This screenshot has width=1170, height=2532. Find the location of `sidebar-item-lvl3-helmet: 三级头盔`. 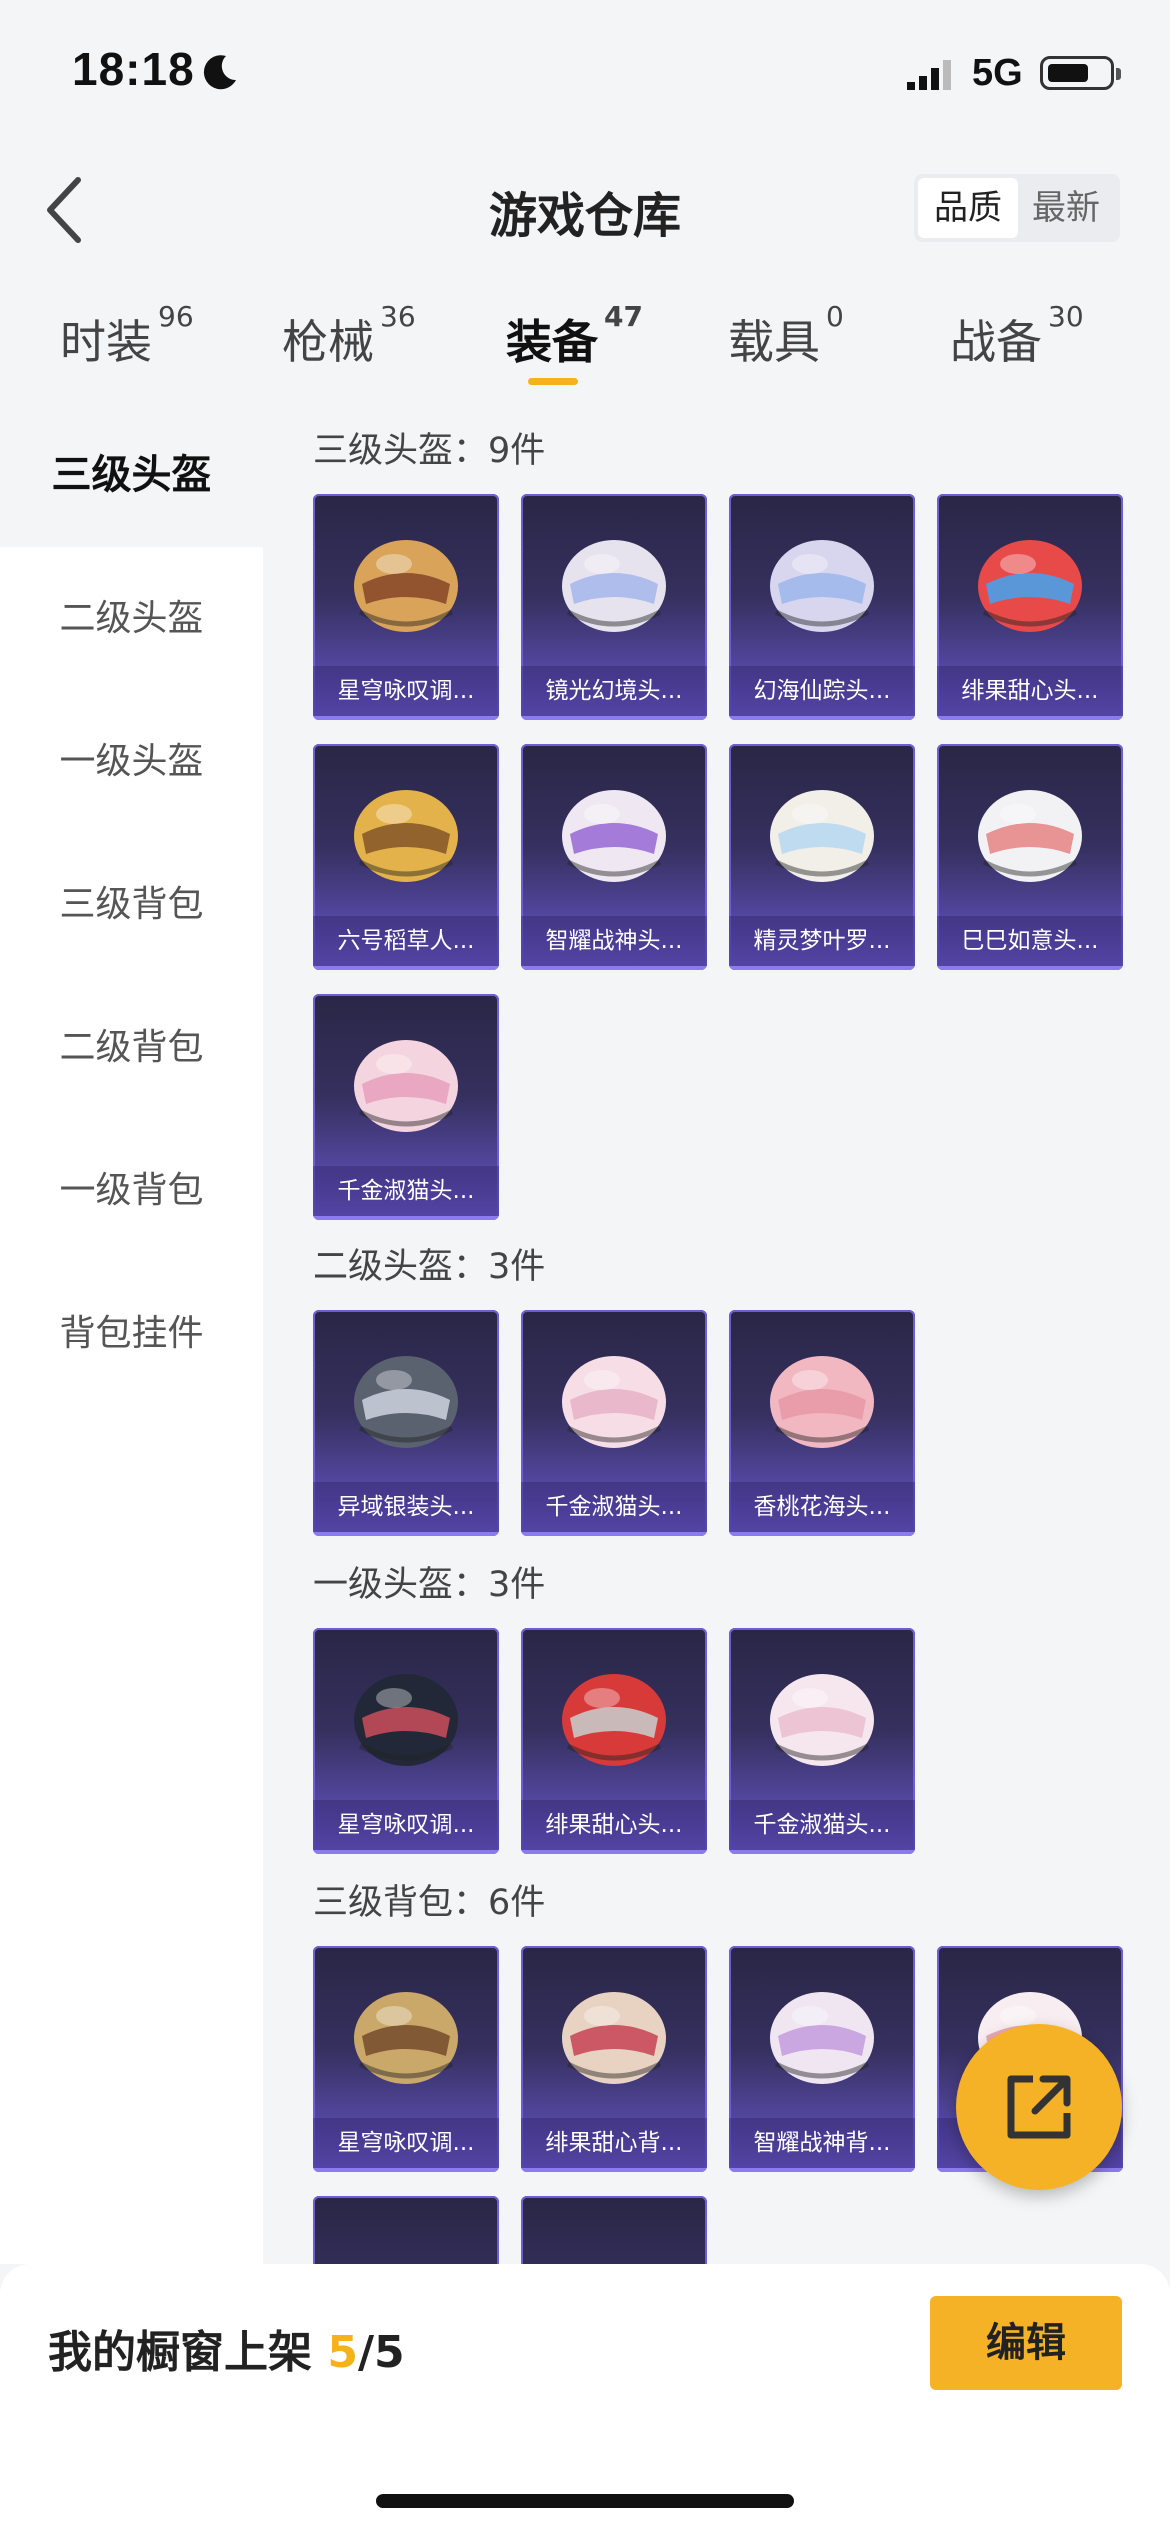

sidebar-item-lvl3-helmet: 三级头盔 is located at coordinates (131, 475).